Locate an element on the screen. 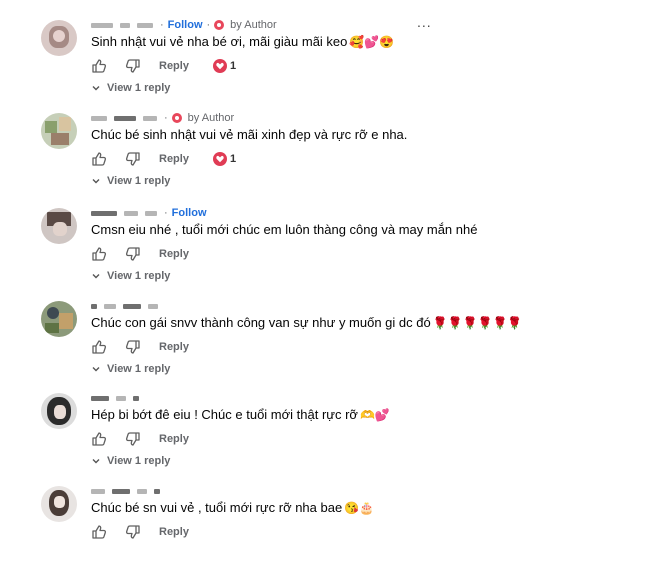 Image resolution: width=659 pixels, height=566 pixels. heart-count: 1 is located at coordinates (233, 159).